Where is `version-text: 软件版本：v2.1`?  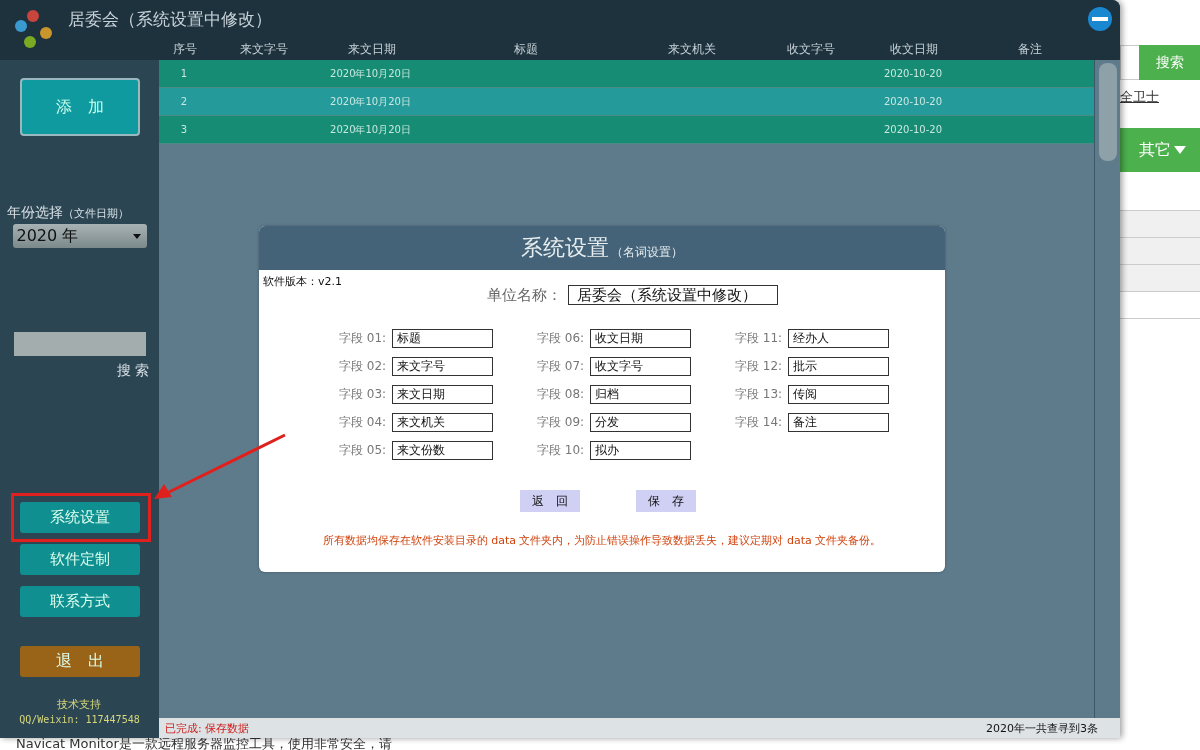 version-text: 软件版本：v2.1 is located at coordinates (302, 281).